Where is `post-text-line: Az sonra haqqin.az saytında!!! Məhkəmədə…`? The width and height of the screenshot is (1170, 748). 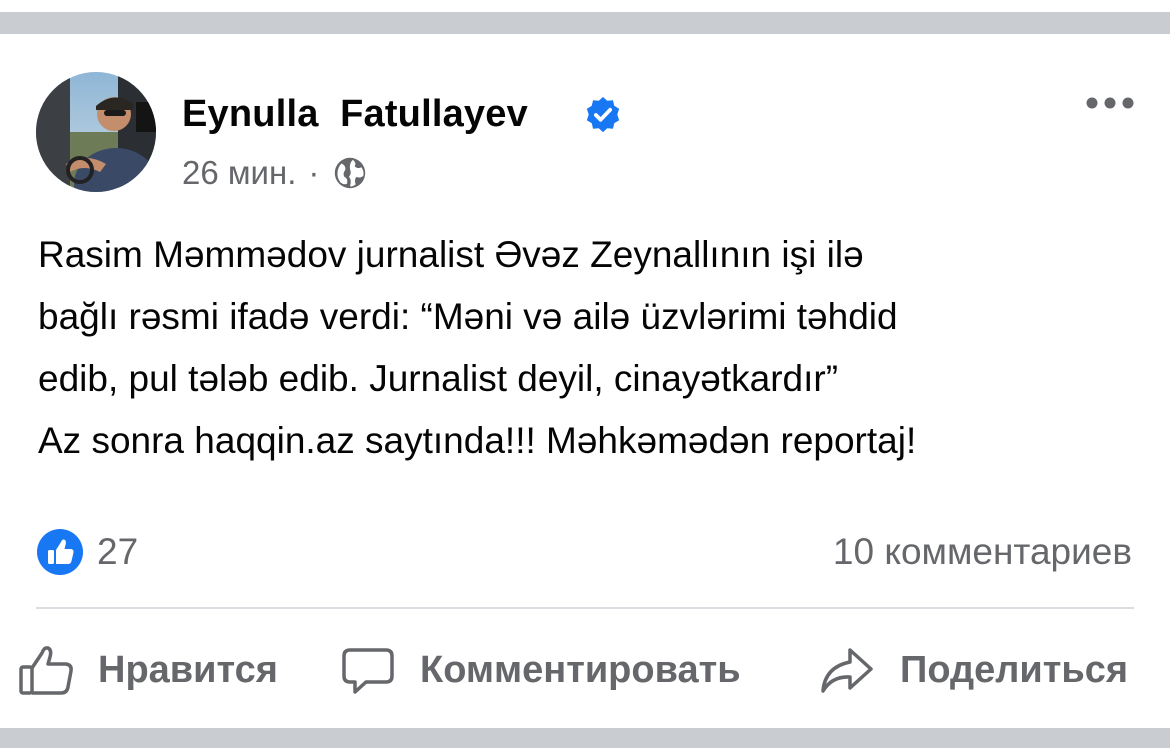
post-text-line: Az sonra haqqin.az saytında!!! Məhkəmədə… is located at coordinates (477, 440).